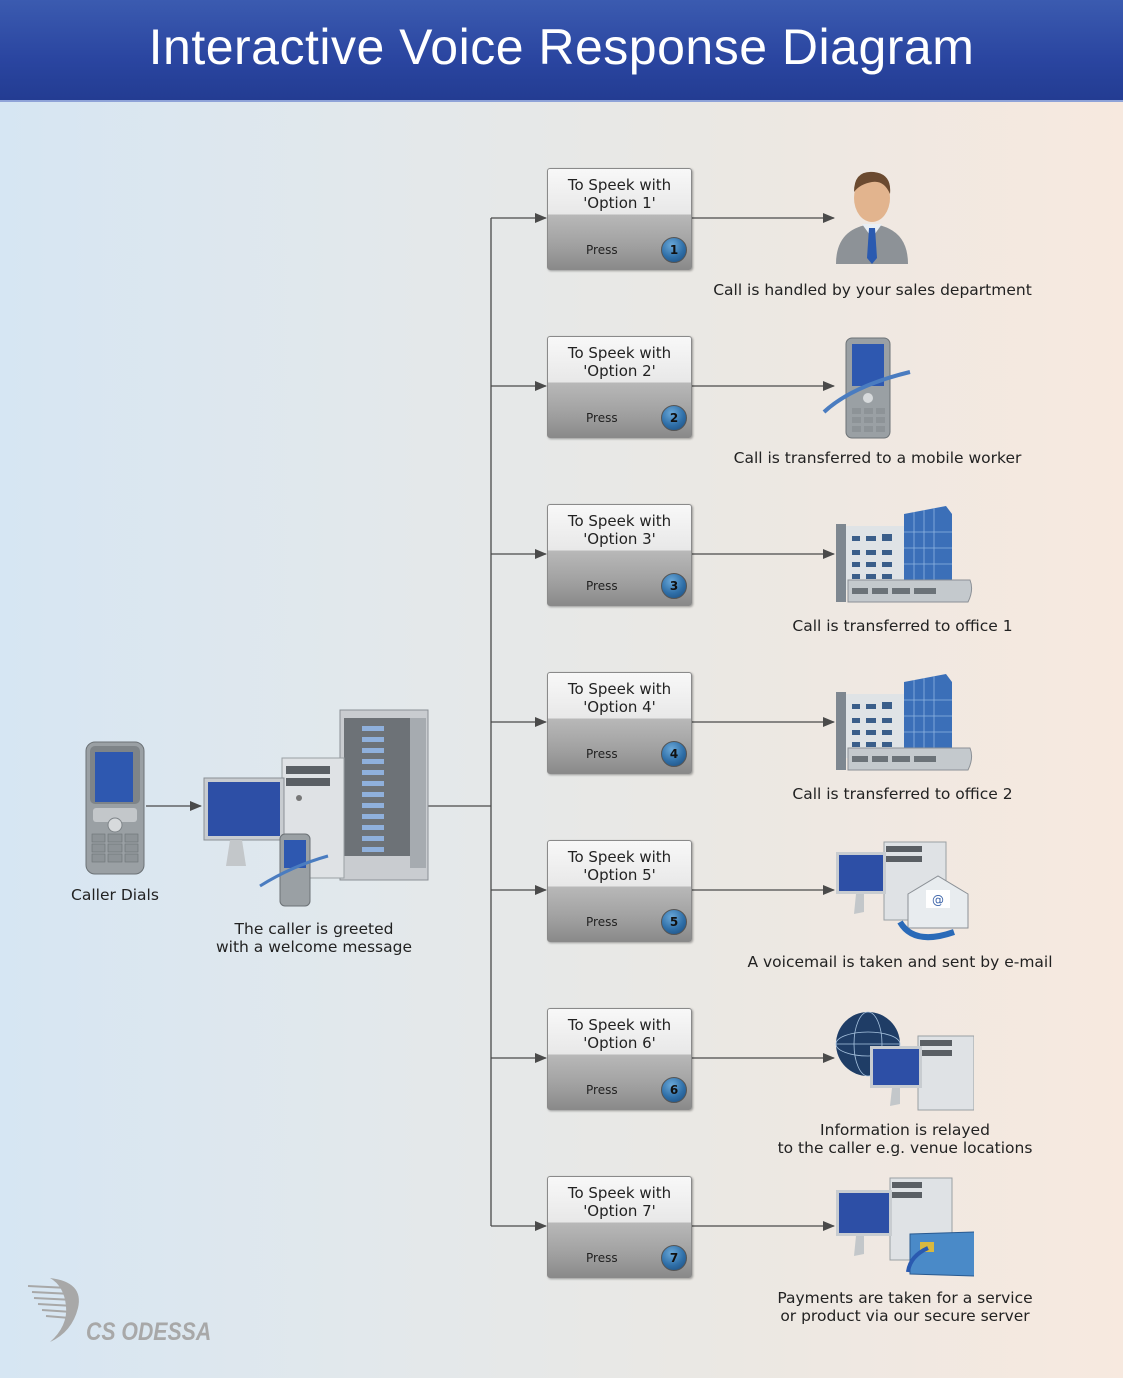 The width and height of the screenshot is (1123, 1378). I want to click on businessman-icon, so click(872, 218).